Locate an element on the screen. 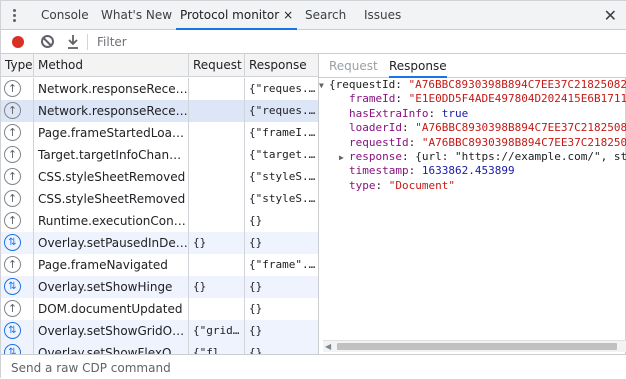 This screenshot has height=379, width=626. download-icon is located at coordinates (73, 42).